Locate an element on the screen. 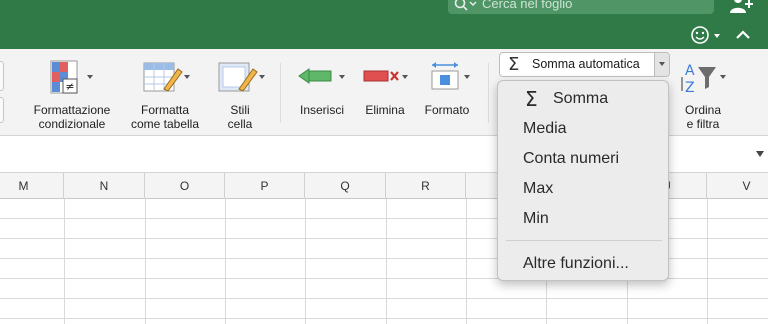 Image resolution: width=768 pixels, height=324 pixels. column-header: Q is located at coordinates (345, 186).